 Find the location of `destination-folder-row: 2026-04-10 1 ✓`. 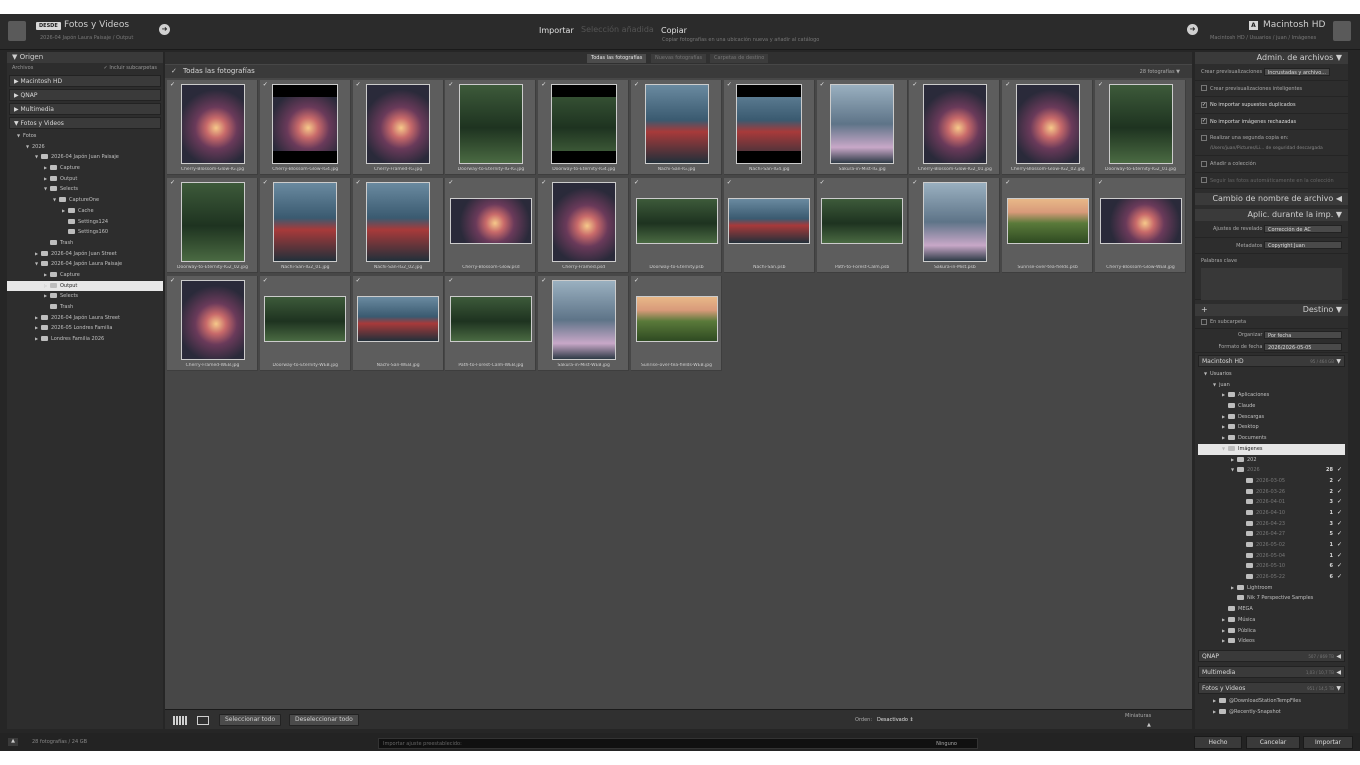

destination-folder-row: 2026-04-10 1 ✓ is located at coordinates (1271, 513).